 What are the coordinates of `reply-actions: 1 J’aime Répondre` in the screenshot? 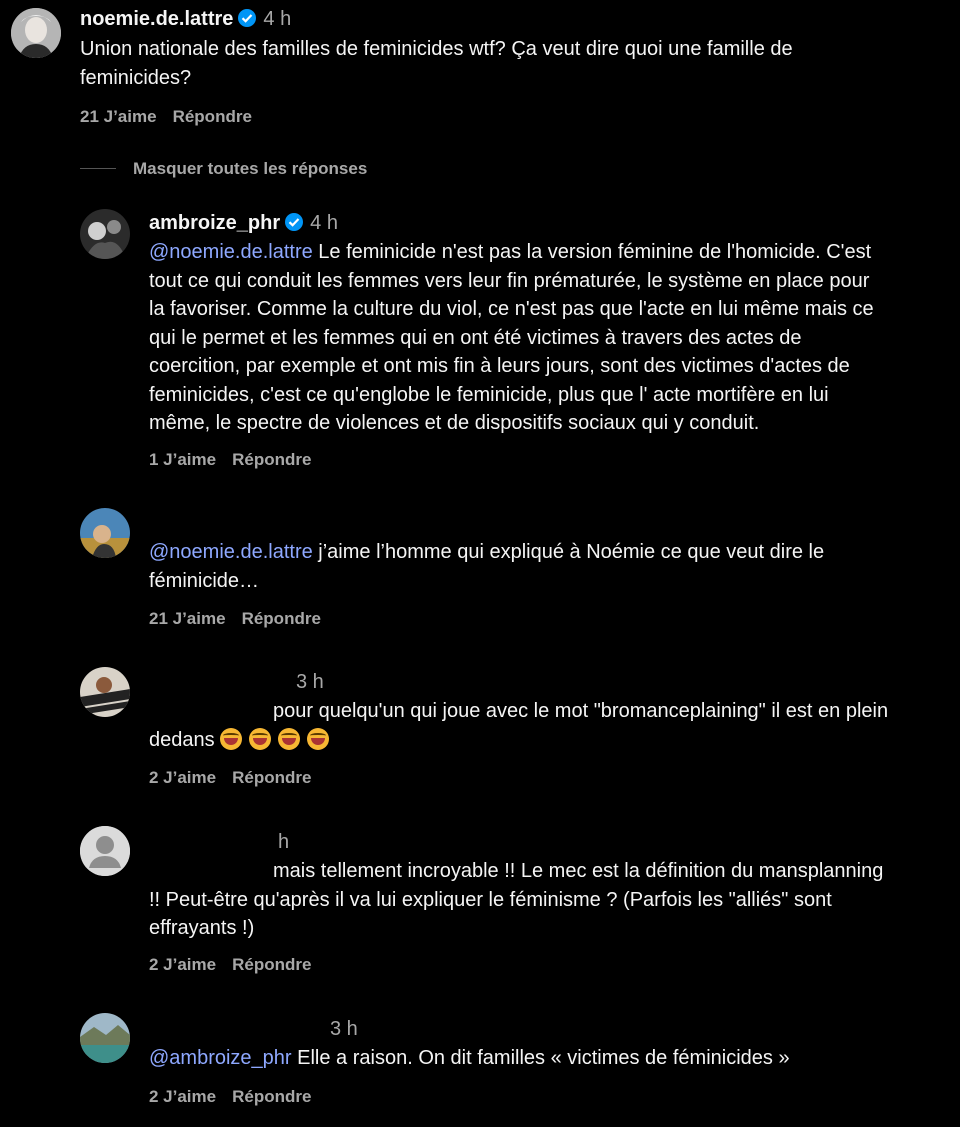 It's located at (238, 460).